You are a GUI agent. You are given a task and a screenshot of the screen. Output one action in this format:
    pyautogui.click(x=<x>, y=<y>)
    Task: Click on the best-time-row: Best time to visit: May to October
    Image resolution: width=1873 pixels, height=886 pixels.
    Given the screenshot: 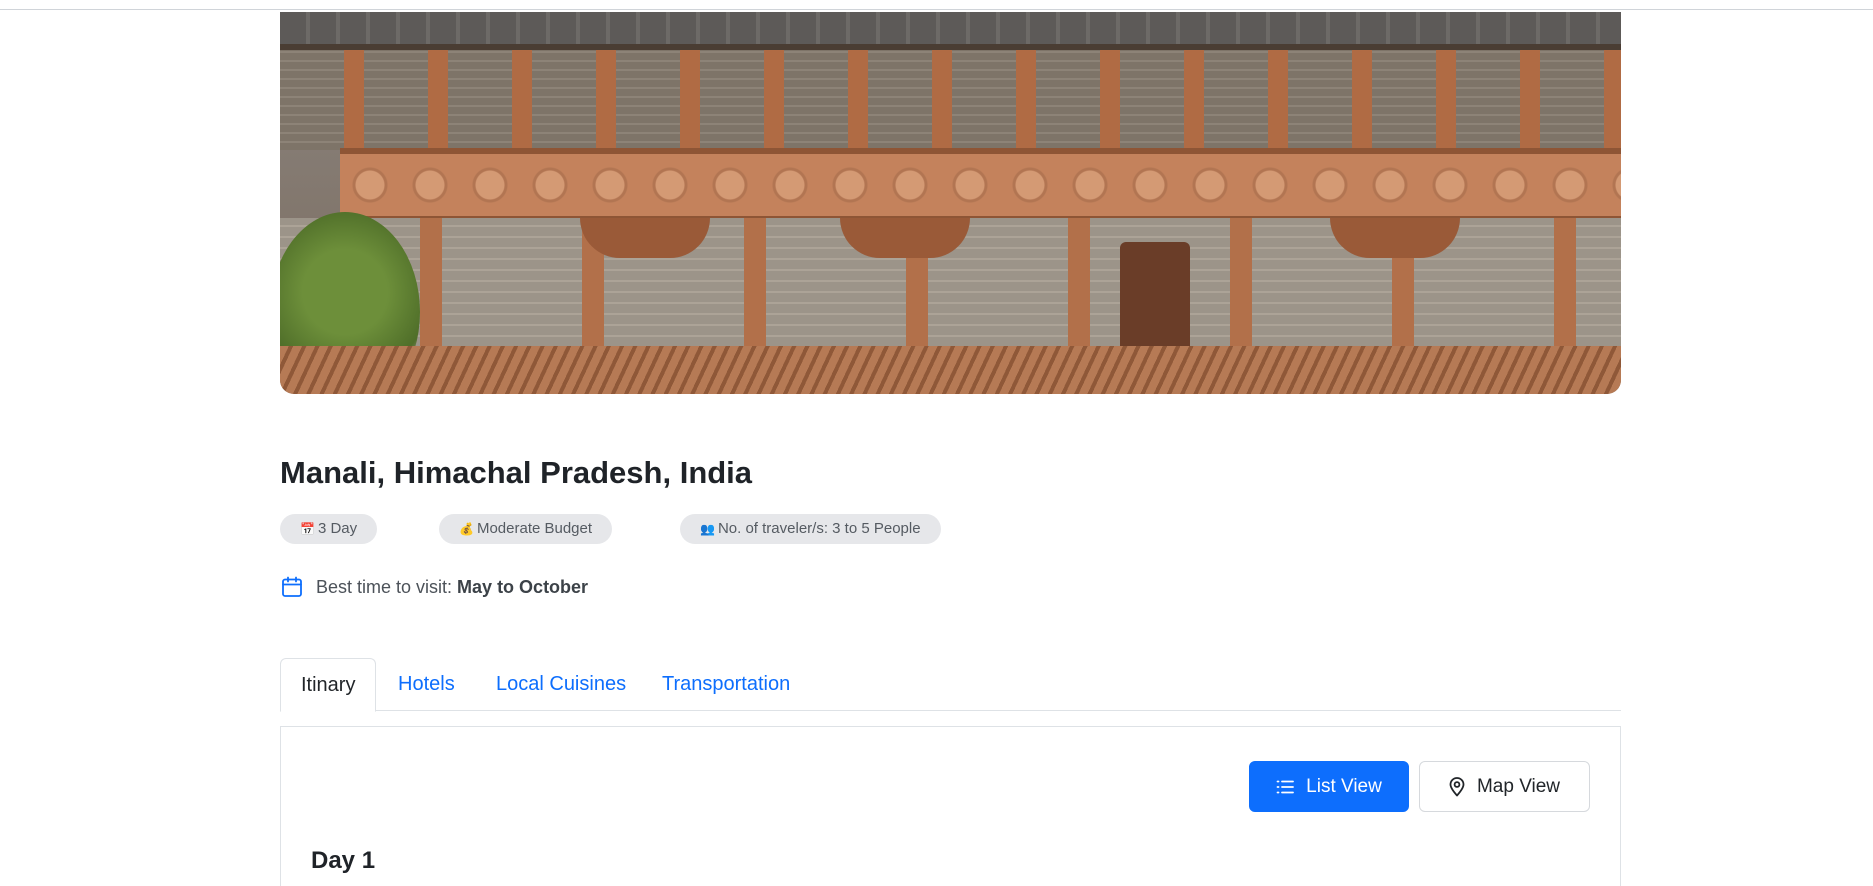 What is the action you would take?
    pyautogui.click(x=434, y=587)
    